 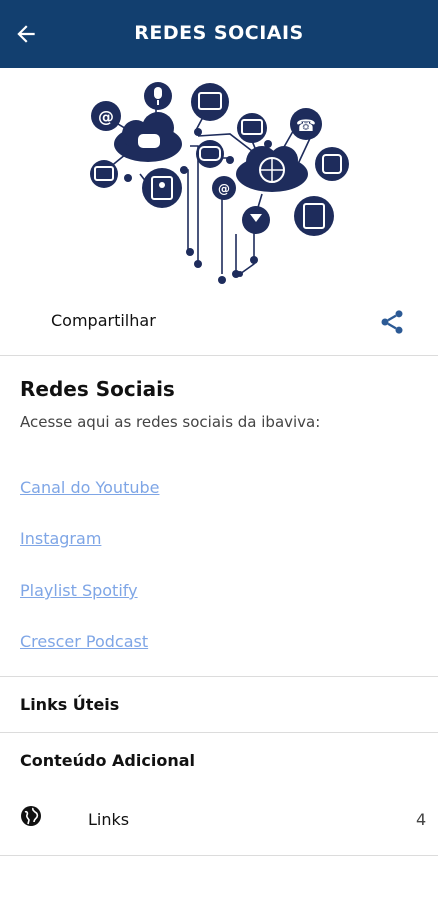 I want to click on social-network-illustration: @ @ ☎, so click(x=219, y=183).